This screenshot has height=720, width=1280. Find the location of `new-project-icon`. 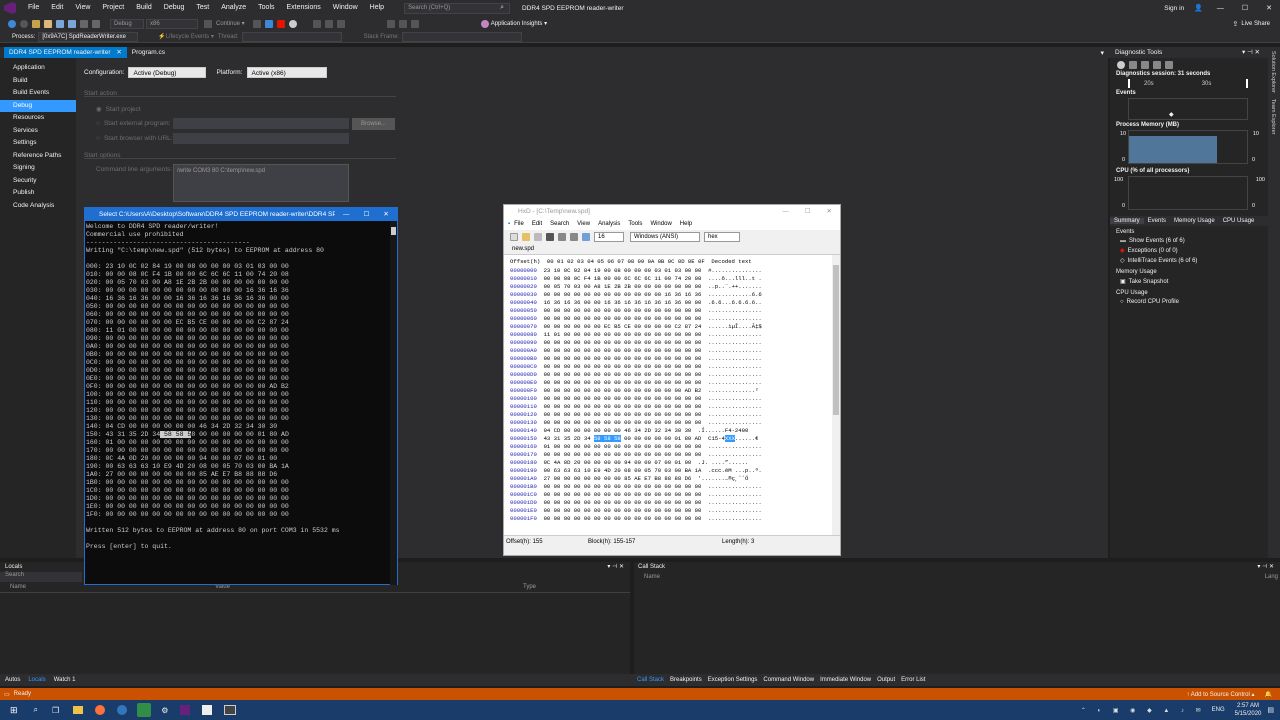

new-project-icon is located at coordinates (36, 23).